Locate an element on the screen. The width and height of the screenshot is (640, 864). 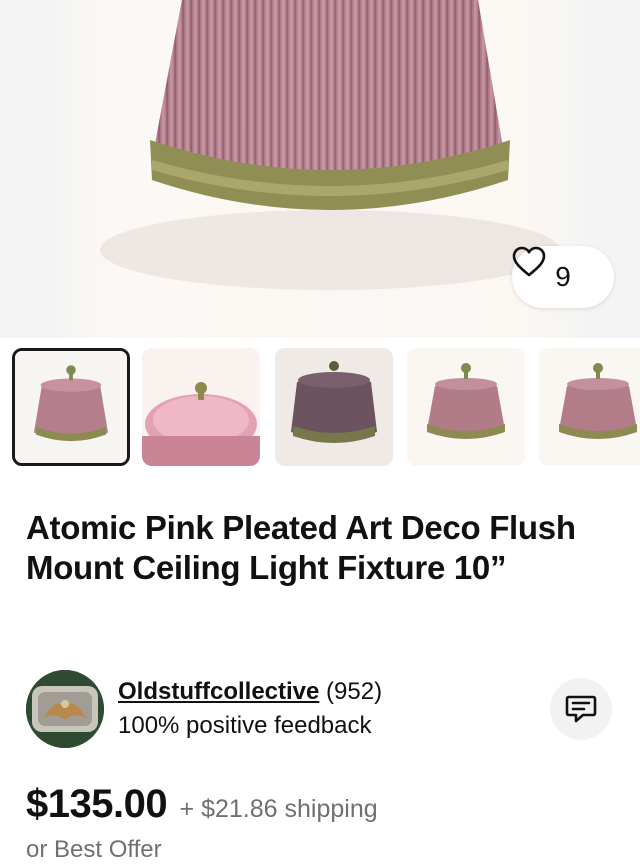
message-icon is located at coordinates (581, 709).